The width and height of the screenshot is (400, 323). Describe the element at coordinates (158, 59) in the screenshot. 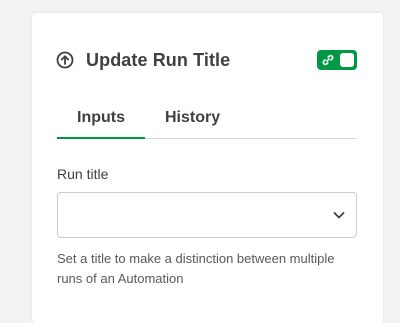

I see `panel-title: Update Run Title` at that location.